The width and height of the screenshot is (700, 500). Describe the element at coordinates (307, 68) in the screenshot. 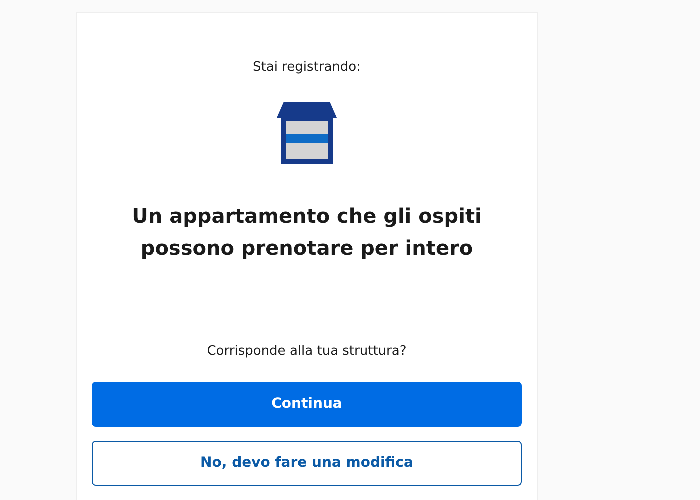

I see `intro-text: Stai registrando:` at that location.